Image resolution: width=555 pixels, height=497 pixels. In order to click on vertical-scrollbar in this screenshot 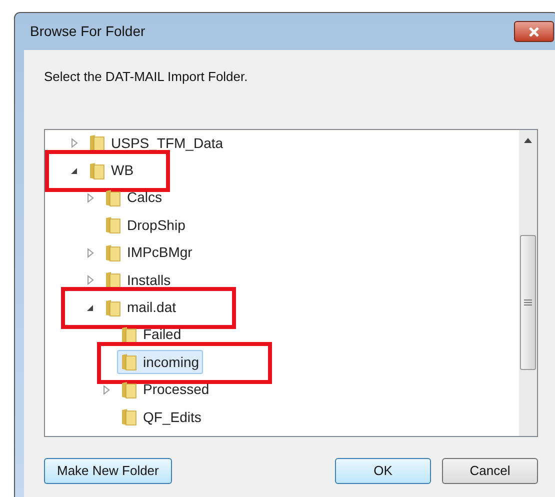, I will do `click(528, 283)`.